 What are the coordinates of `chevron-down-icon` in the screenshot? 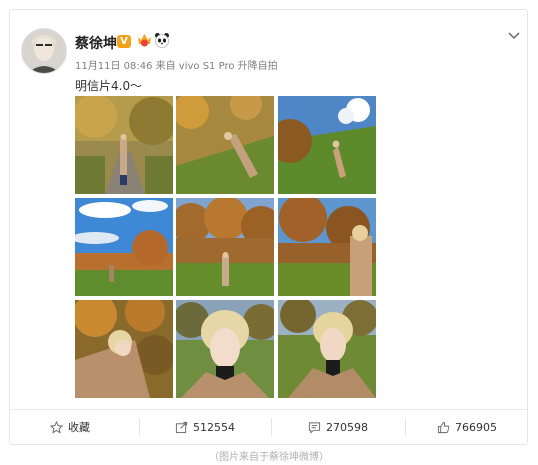 It's located at (514, 34).